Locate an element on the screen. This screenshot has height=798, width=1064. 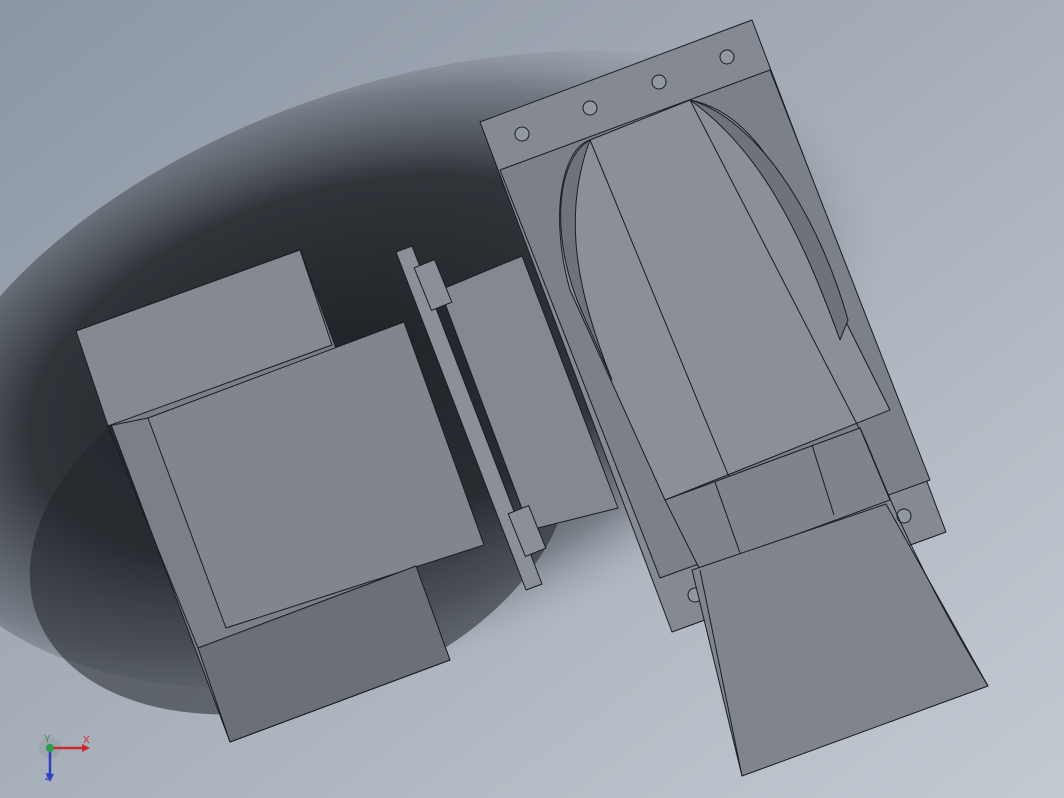
triad-x-label: X is located at coordinates (86, 740).